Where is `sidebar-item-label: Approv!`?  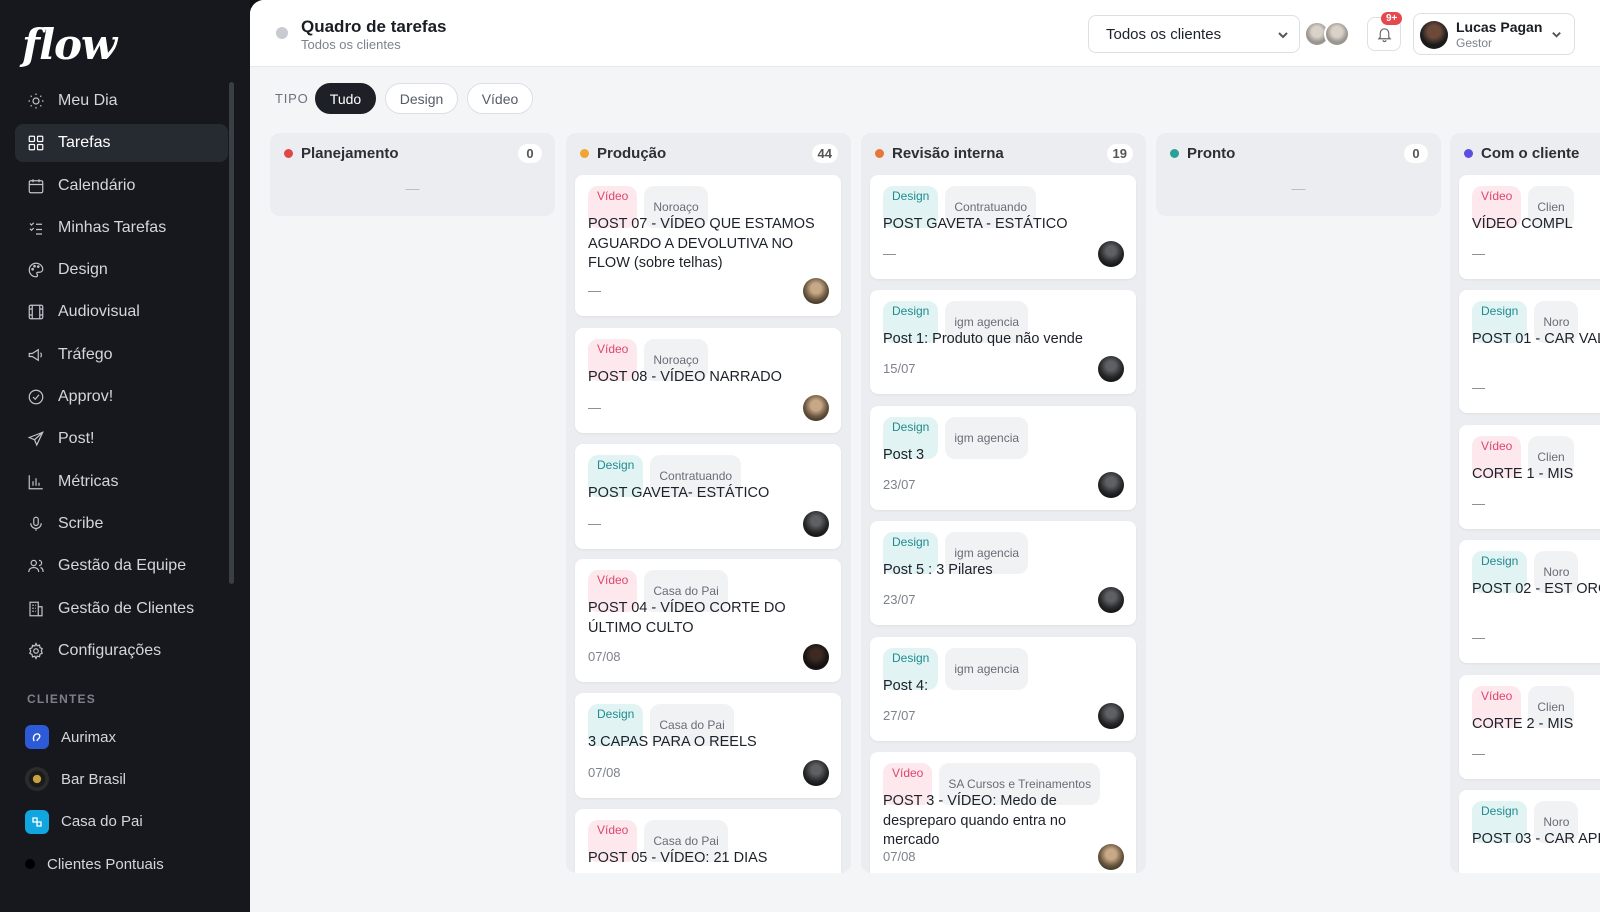
sidebar-item-label: Approv! is located at coordinates (86, 397).